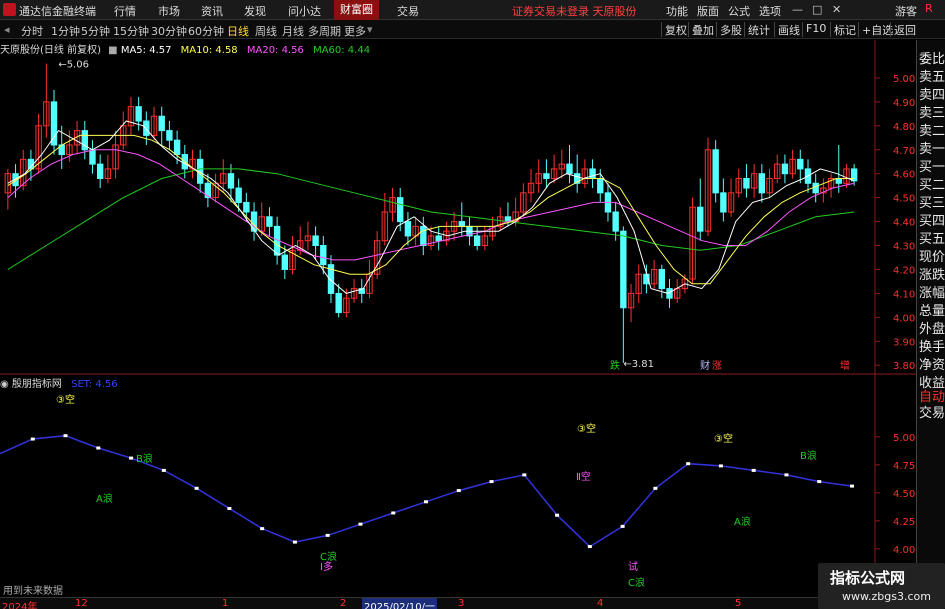 Image resolution: width=945 pixels, height=609 pixels. What do you see at coordinates (929, 8) in the screenshot?
I see `sidebar-r-icon: R` at bounding box center [929, 8].